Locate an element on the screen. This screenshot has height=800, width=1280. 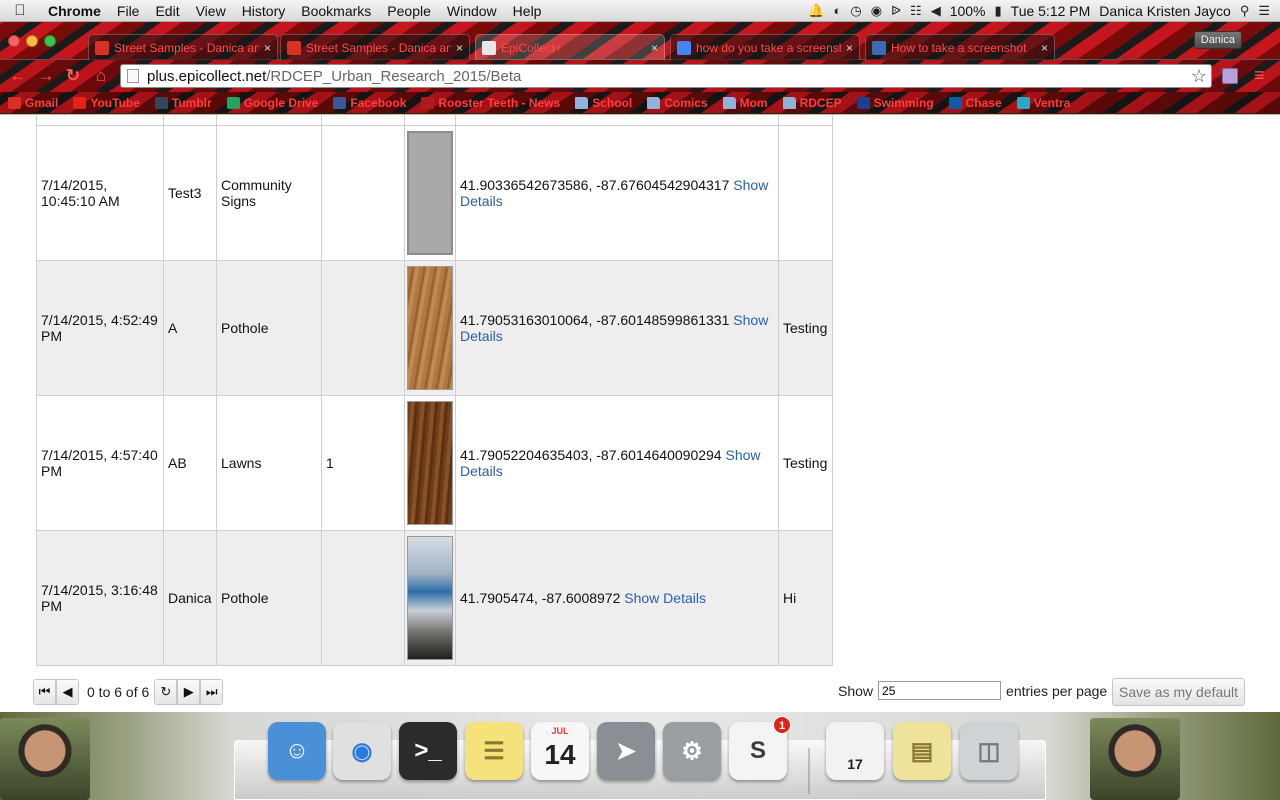
bookmark-school: School is located at coordinates (603, 103).